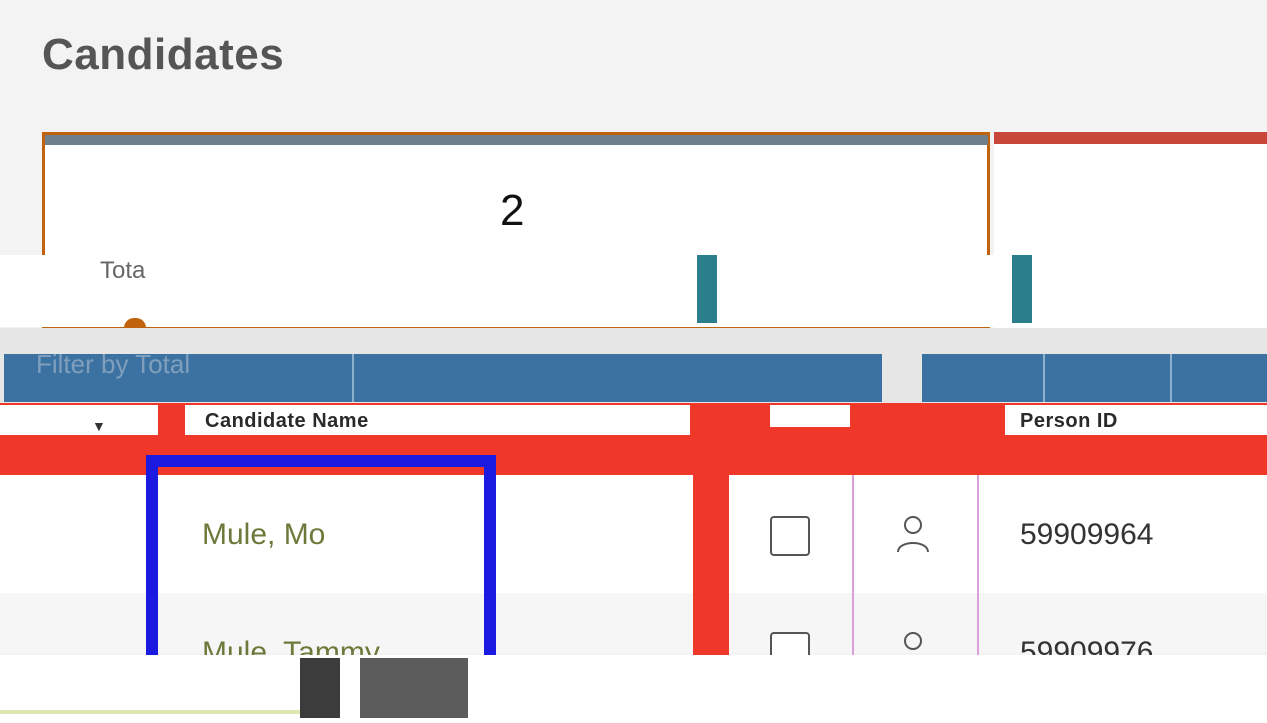 This screenshot has height=723, width=1267. What do you see at coordinates (1087, 534) in the screenshot?
I see `person-id: 59909964` at bounding box center [1087, 534].